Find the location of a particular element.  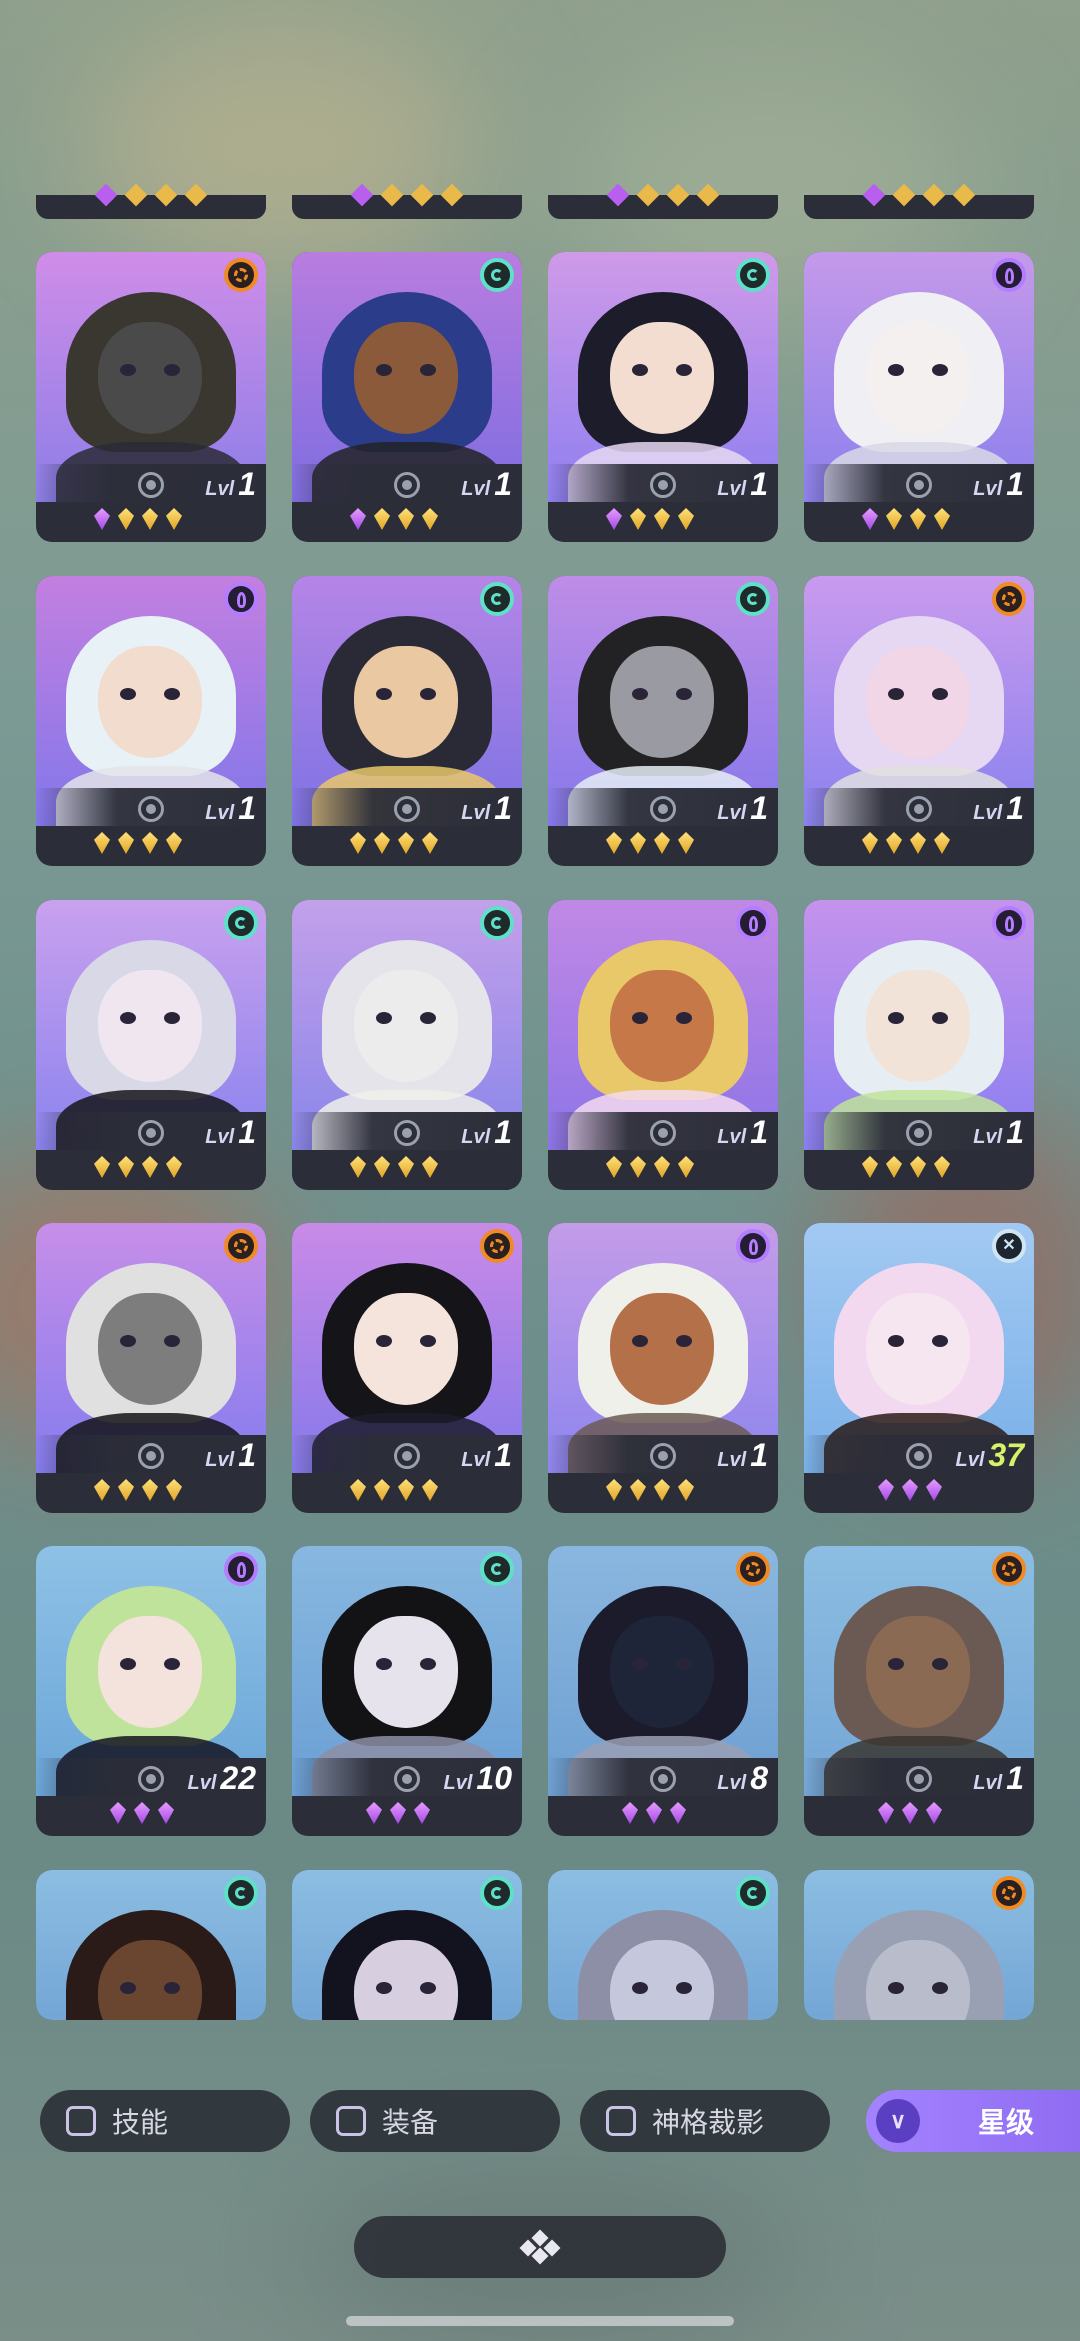

star-sort-label: 星级 is located at coordinates (1006, 2122).